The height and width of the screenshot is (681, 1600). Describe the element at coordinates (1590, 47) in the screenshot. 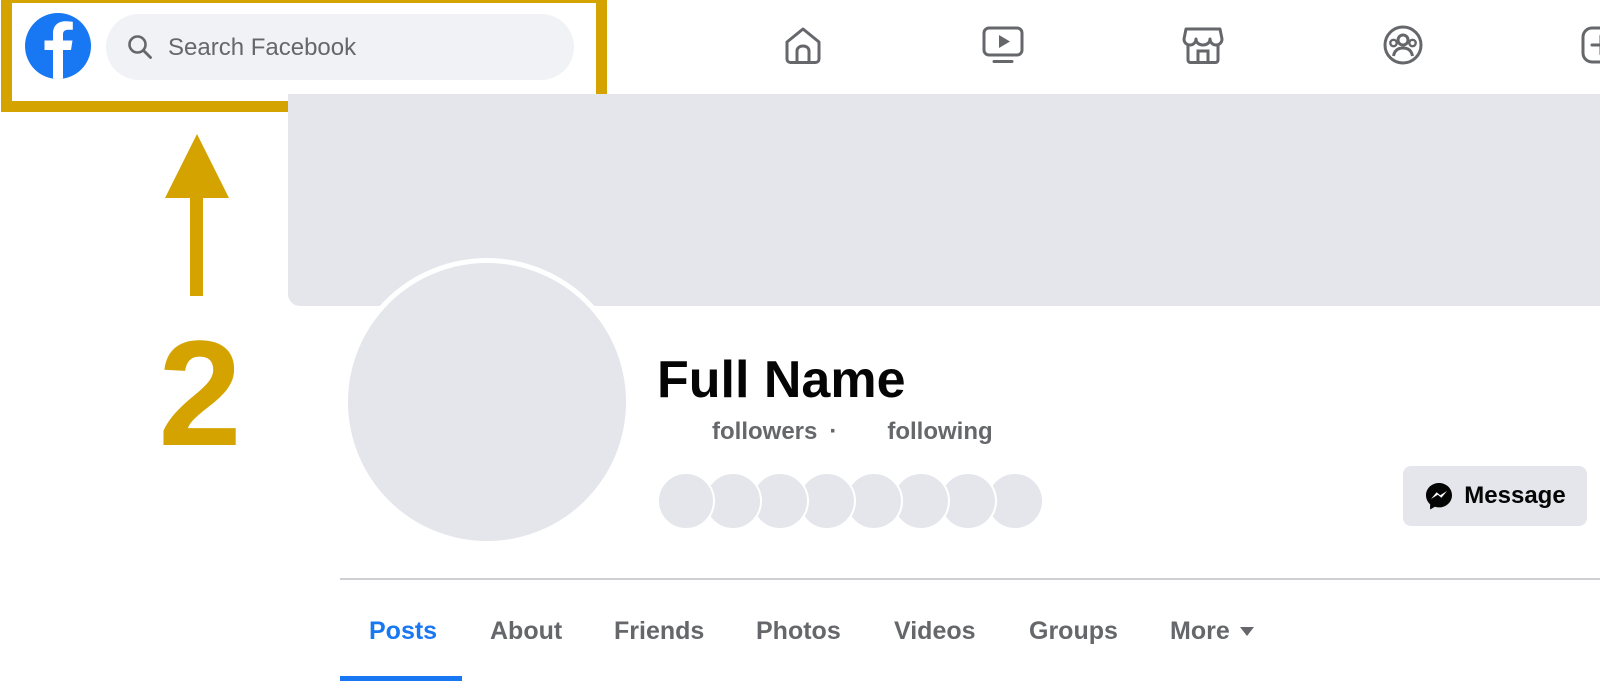

I see `create-icon` at that location.